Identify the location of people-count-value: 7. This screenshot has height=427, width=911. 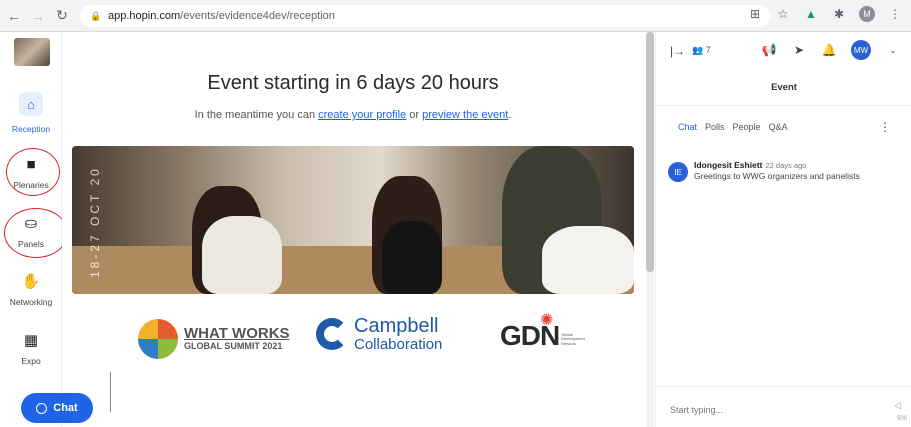
(708, 50).